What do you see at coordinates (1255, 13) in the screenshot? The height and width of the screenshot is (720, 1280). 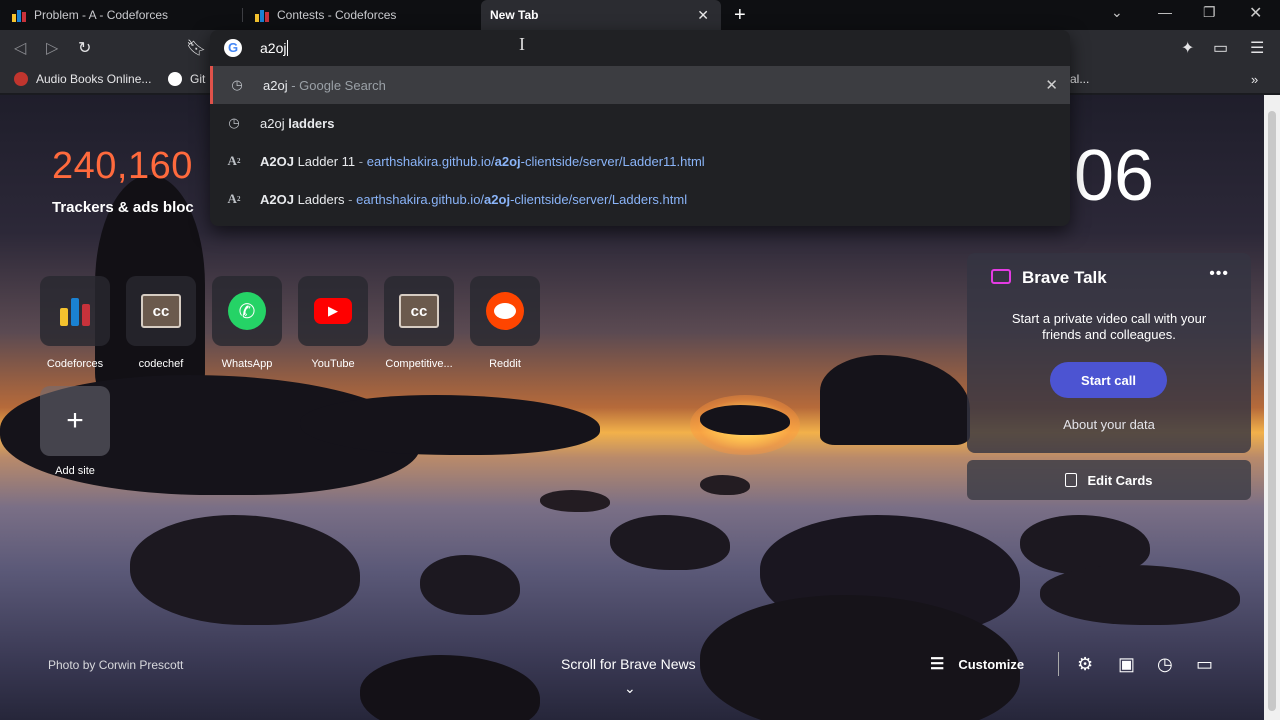 I see `close-window-icon: ✕` at bounding box center [1255, 13].